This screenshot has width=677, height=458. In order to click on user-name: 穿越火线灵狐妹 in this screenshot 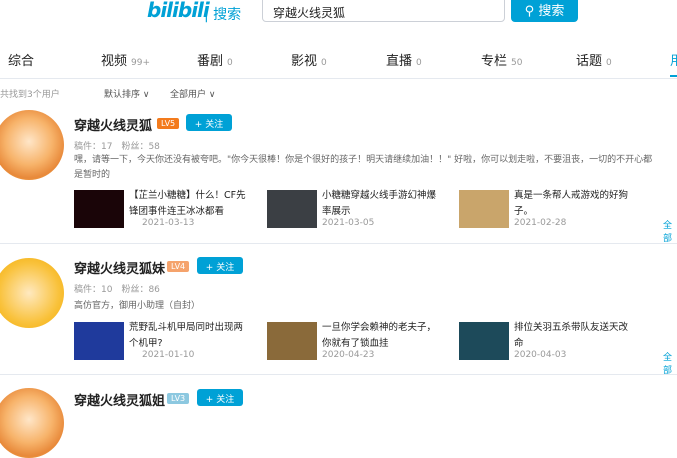, I will do `click(119, 267)`.